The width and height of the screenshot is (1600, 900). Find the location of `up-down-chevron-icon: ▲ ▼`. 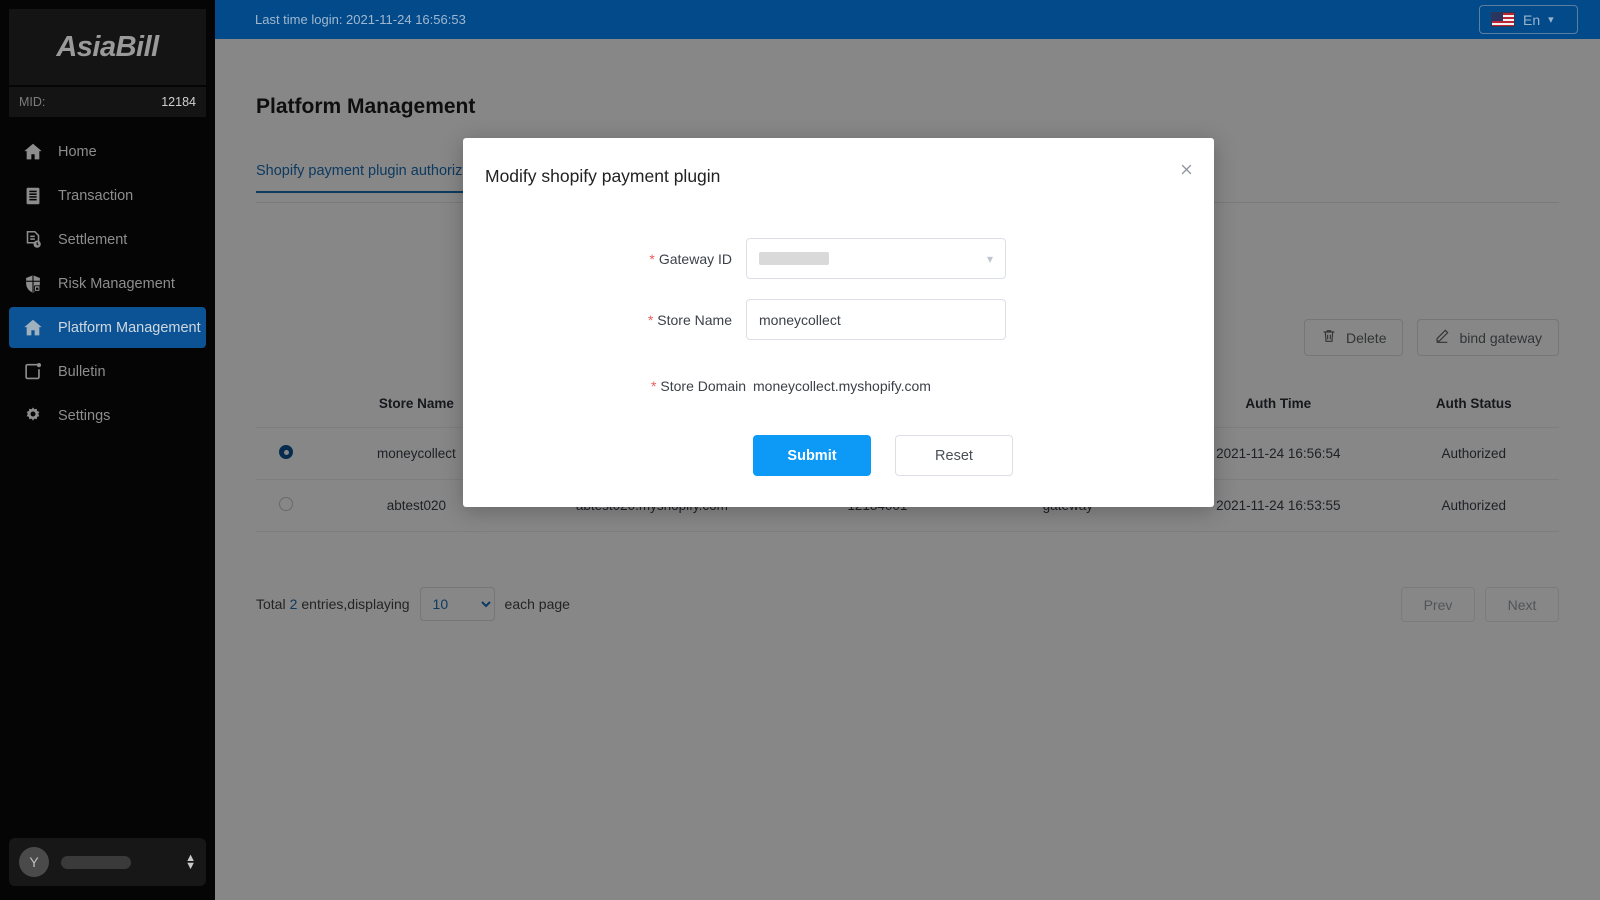

up-down-chevron-icon: ▲ ▼ is located at coordinates (190, 862).